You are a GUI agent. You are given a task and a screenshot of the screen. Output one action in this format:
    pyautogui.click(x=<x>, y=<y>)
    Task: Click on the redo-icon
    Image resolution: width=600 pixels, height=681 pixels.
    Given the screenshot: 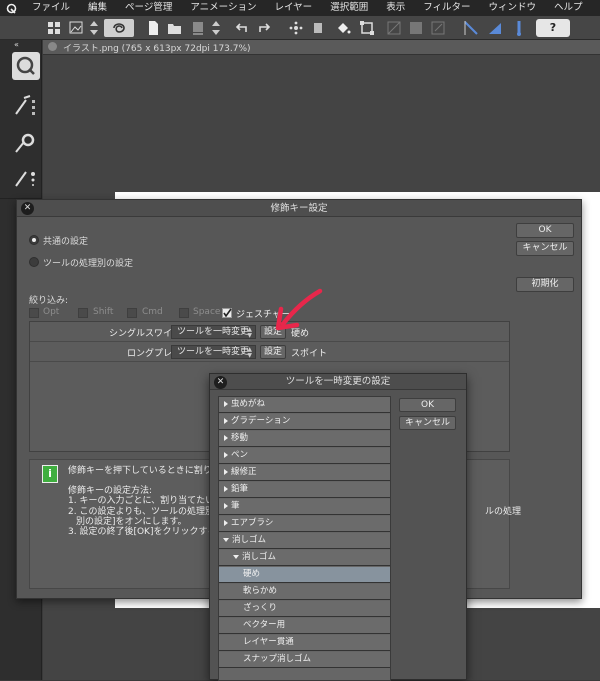 What is the action you would take?
    pyautogui.click(x=265, y=28)
    